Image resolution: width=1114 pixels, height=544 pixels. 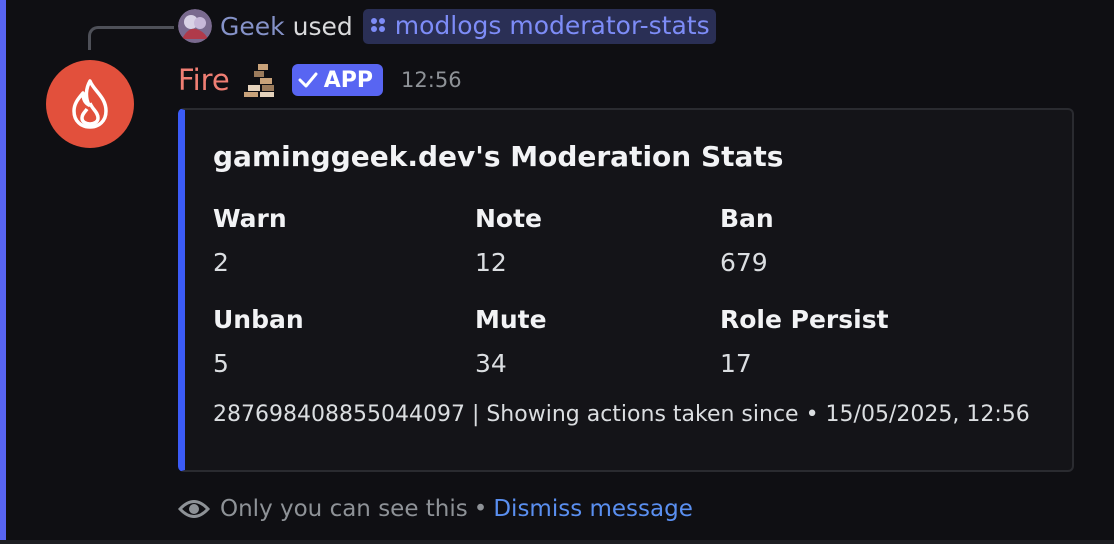 I want to click on command-reply-header: Geek used modlogs moderator-stats, so click(x=447, y=26).